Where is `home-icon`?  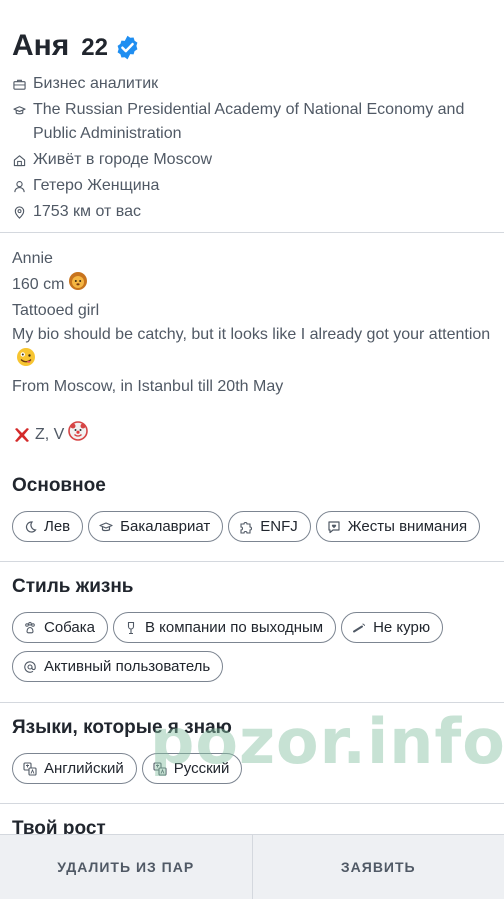
home-icon is located at coordinates (19, 160).